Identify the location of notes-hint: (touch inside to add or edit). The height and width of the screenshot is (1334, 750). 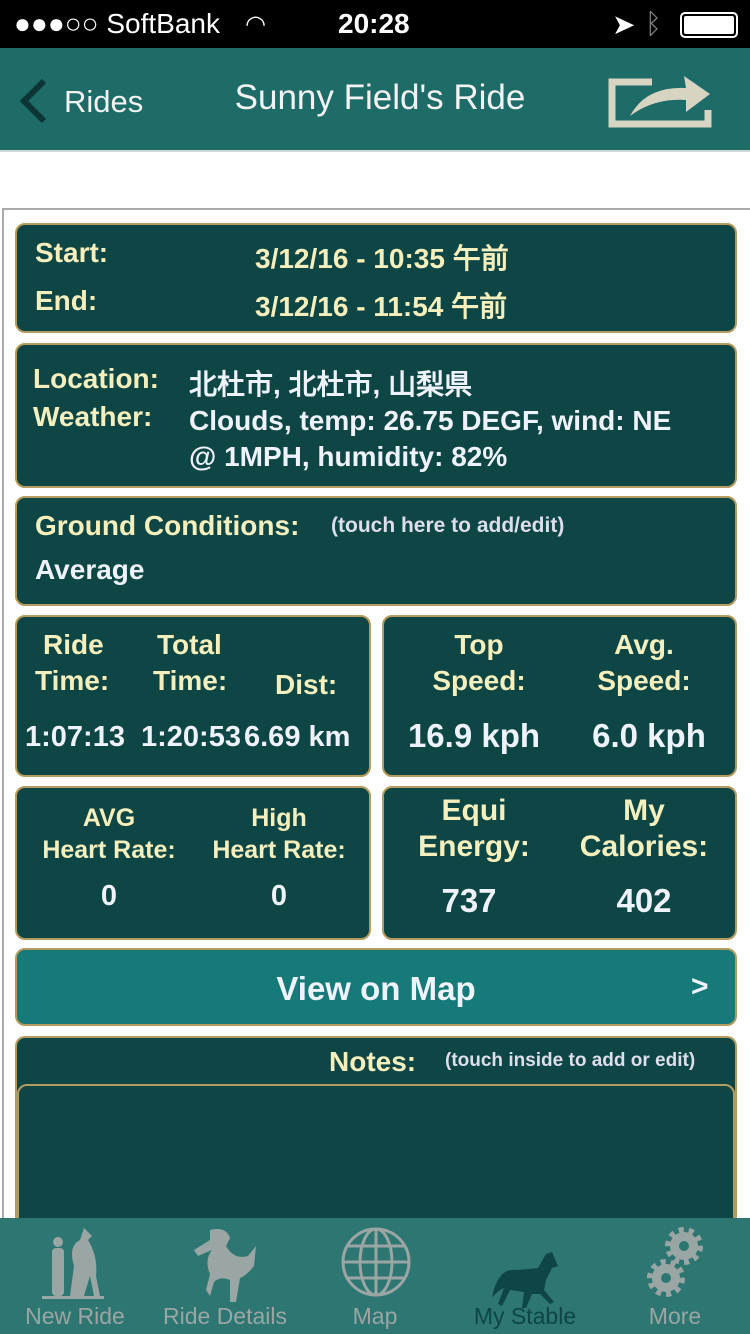
(570, 1060).